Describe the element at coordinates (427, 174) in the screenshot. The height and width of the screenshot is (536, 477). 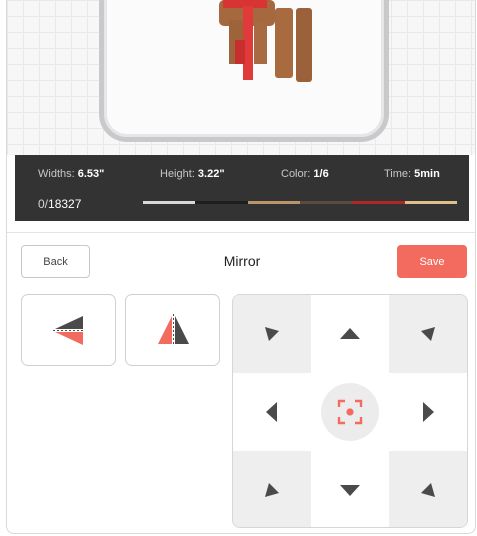
I see `time-value: 5min` at that location.